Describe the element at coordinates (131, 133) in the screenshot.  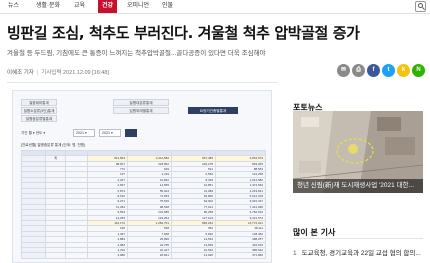
I see `search-button` at that location.